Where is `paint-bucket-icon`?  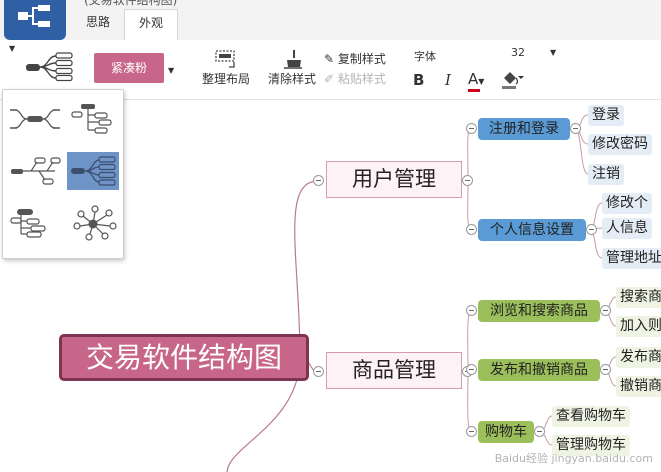 paint-bucket-icon is located at coordinates (513, 80).